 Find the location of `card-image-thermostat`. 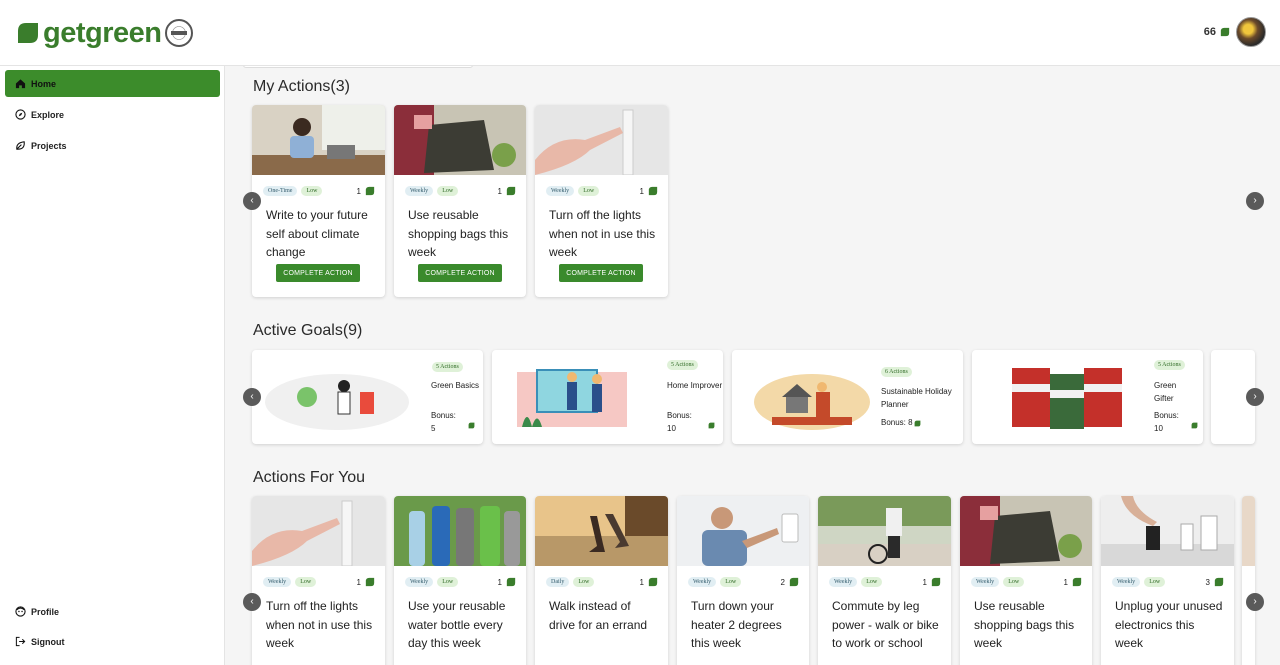

card-image-thermostat is located at coordinates (743, 531).